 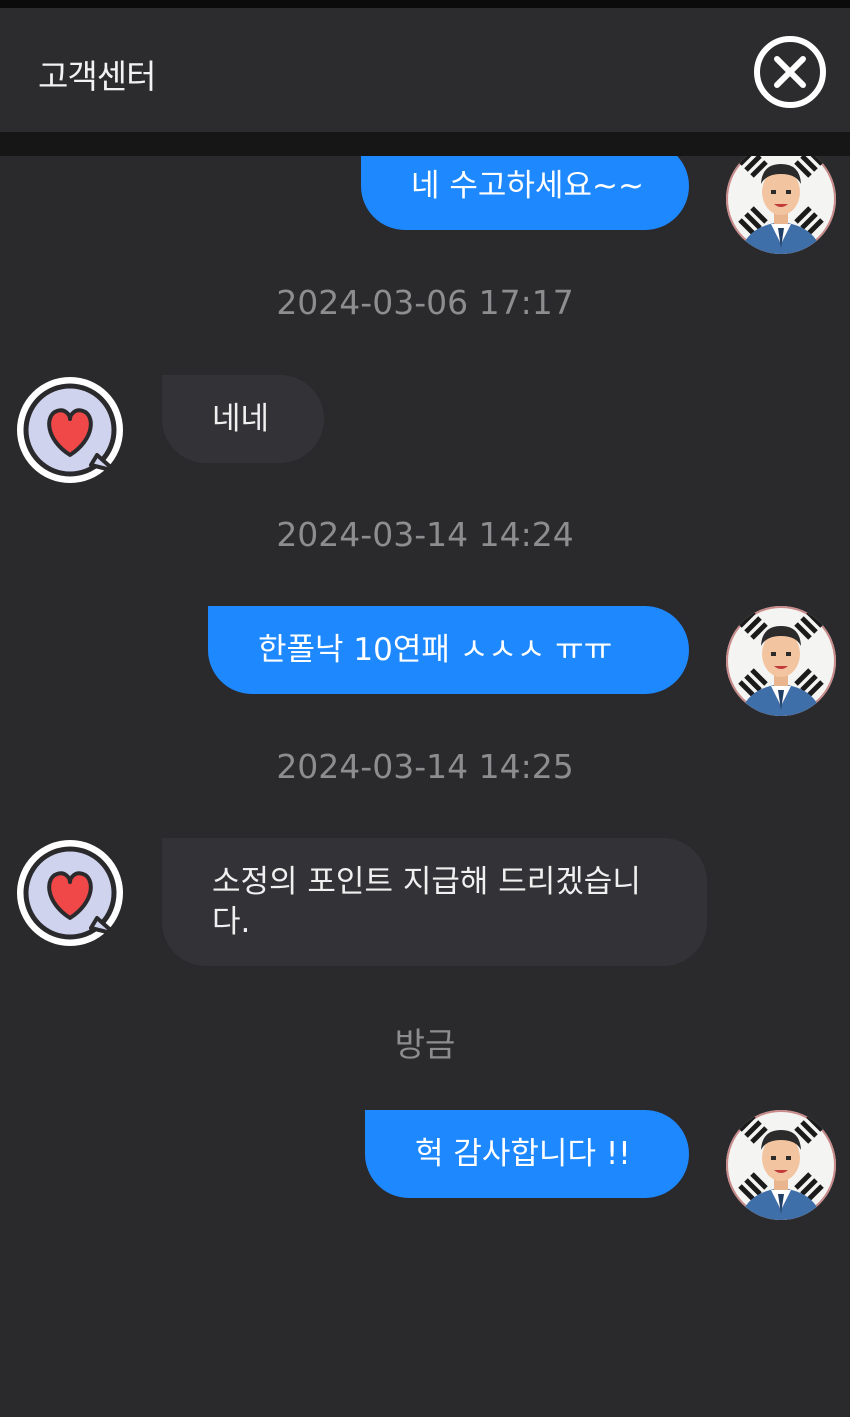 What do you see at coordinates (425, 70) in the screenshot?
I see `chat-header: 고객센터` at bounding box center [425, 70].